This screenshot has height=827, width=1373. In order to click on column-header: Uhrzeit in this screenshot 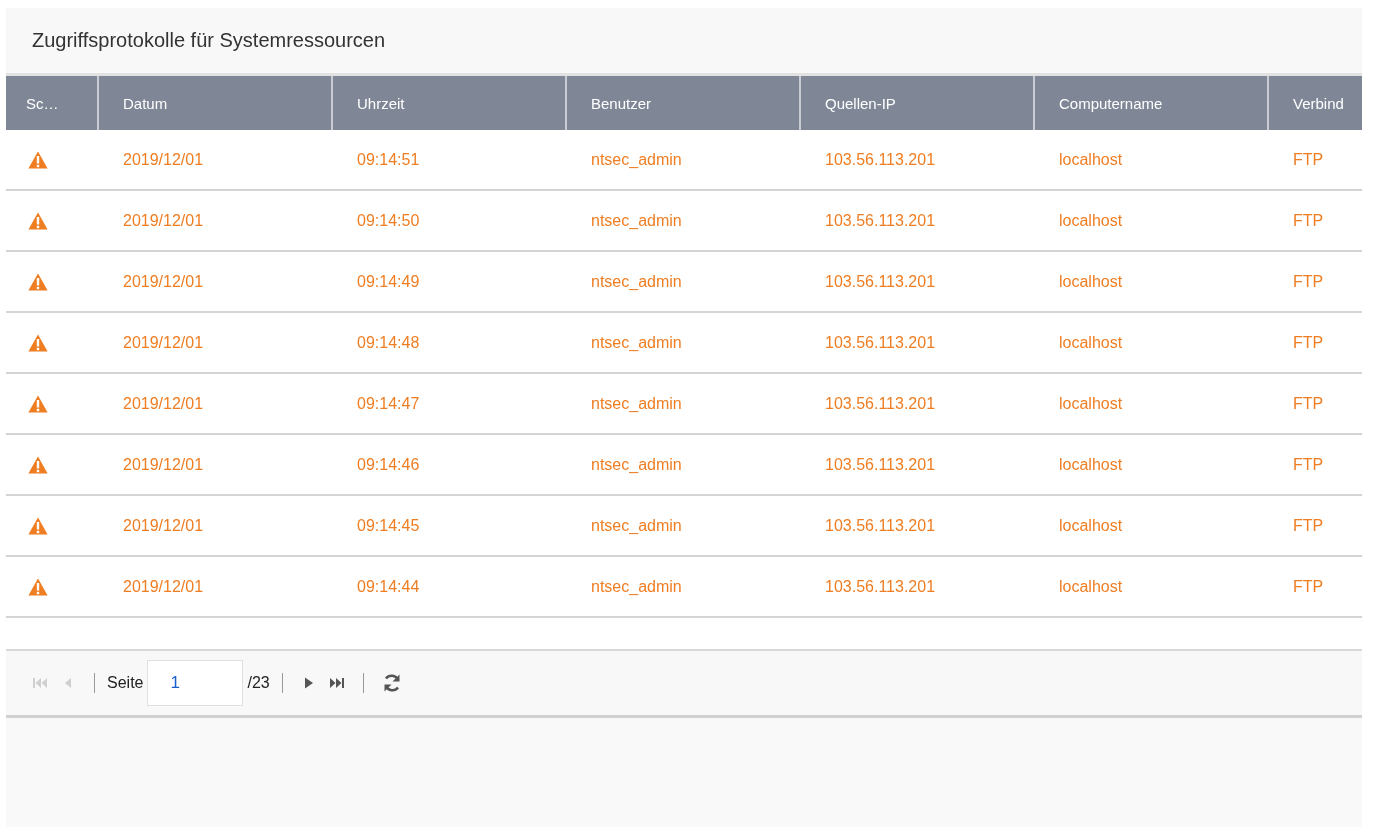, I will do `click(450, 103)`.